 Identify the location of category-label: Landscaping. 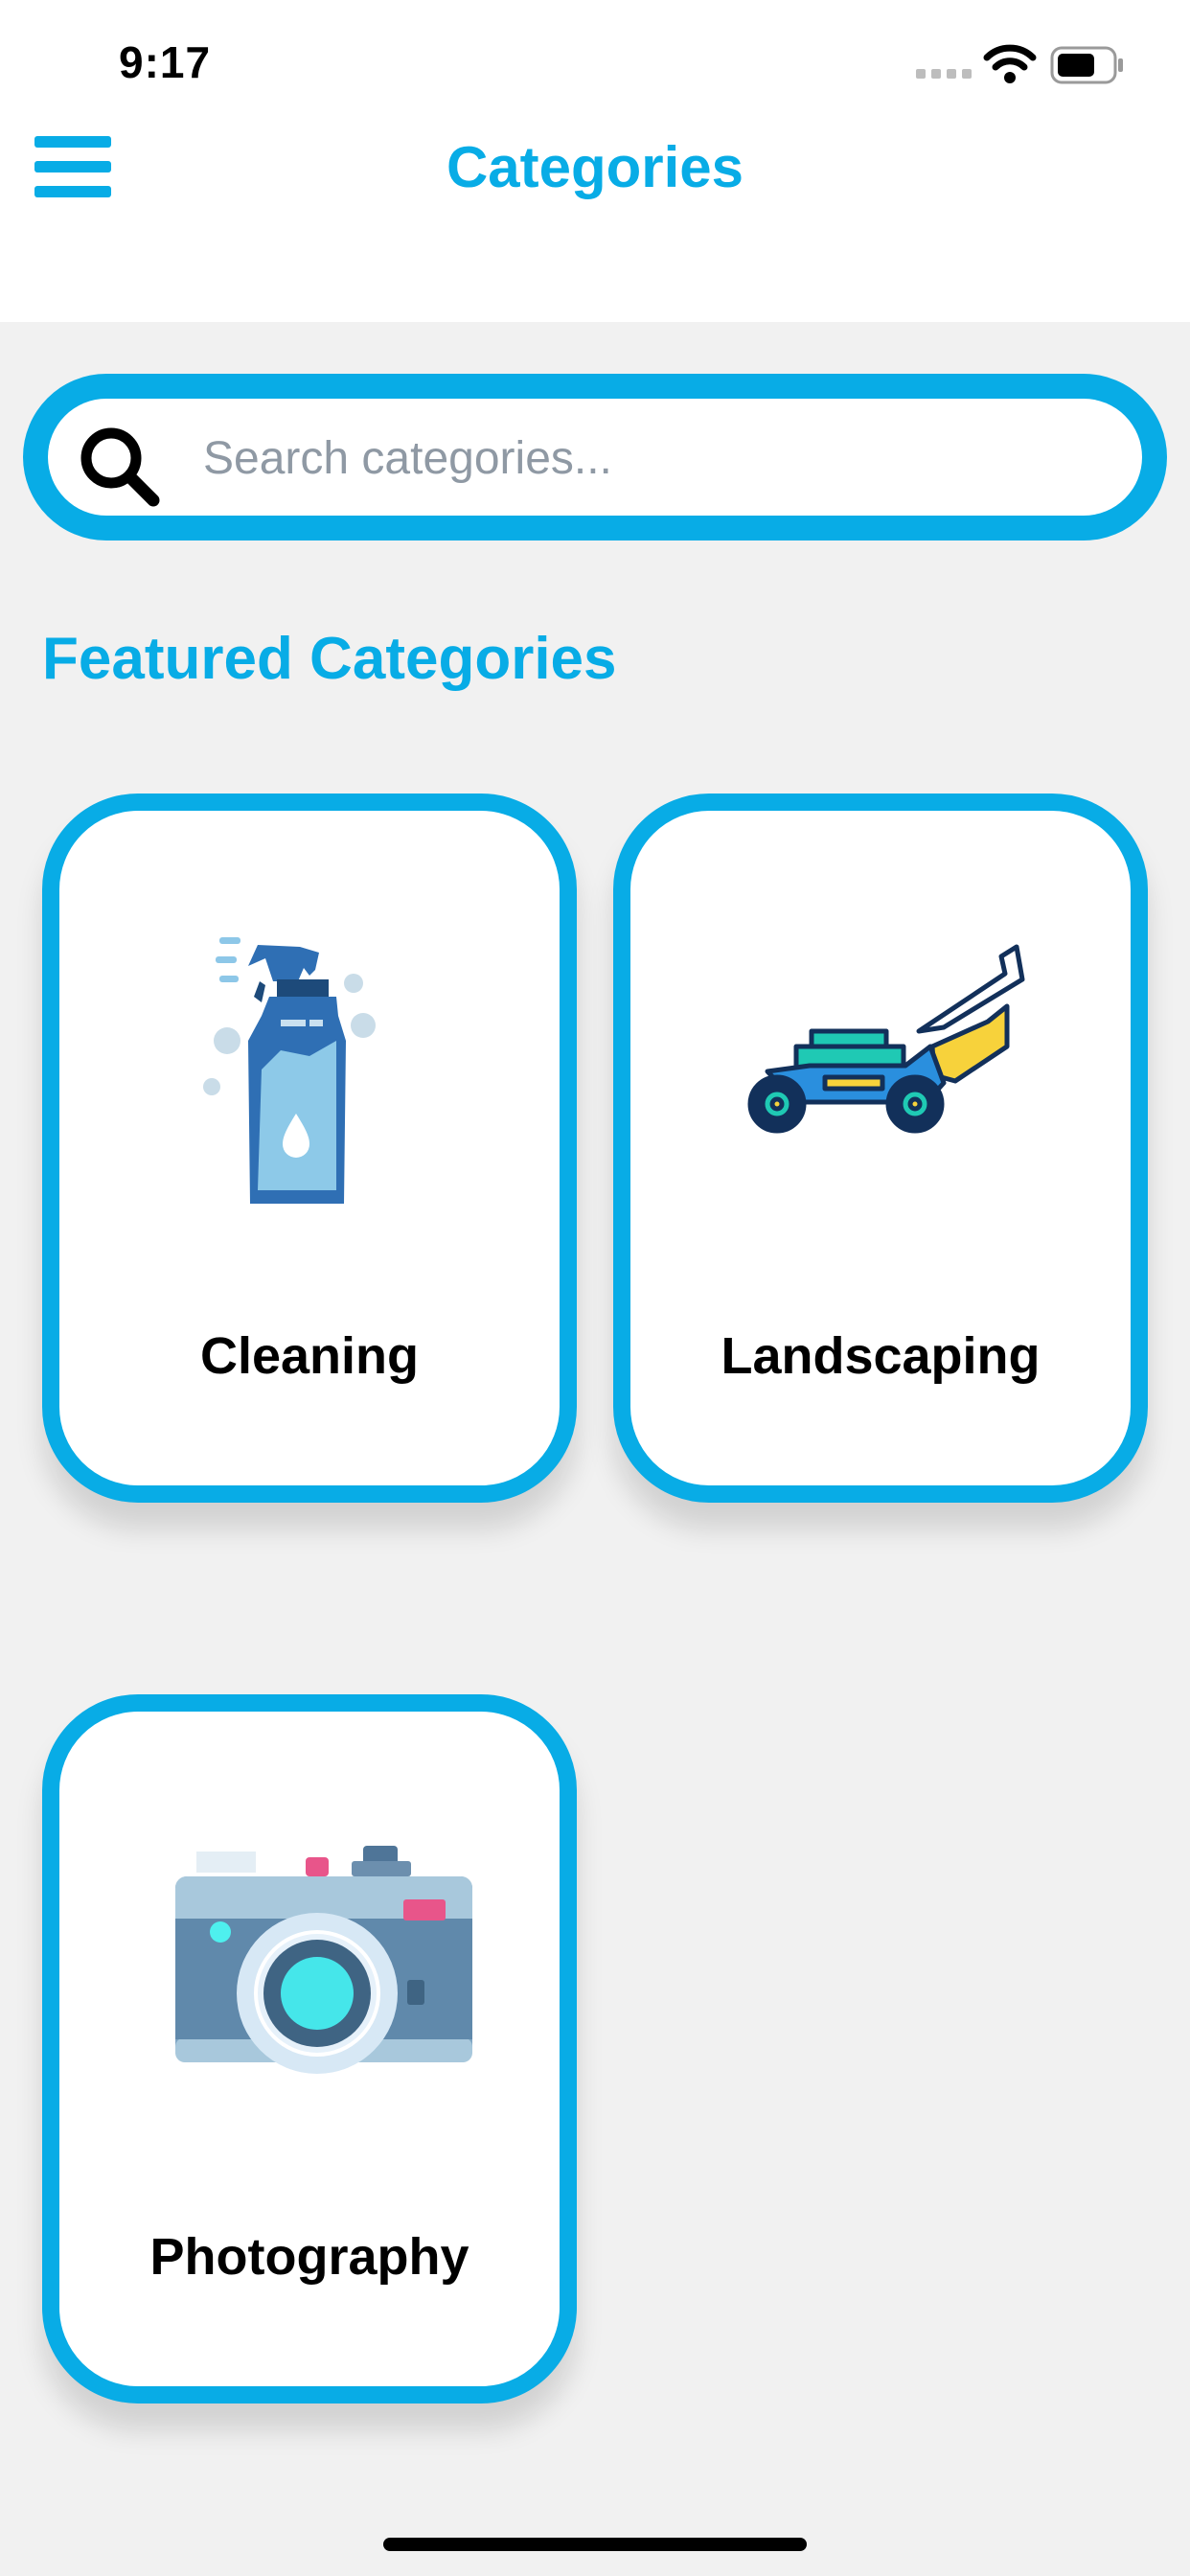
(881, 1356).